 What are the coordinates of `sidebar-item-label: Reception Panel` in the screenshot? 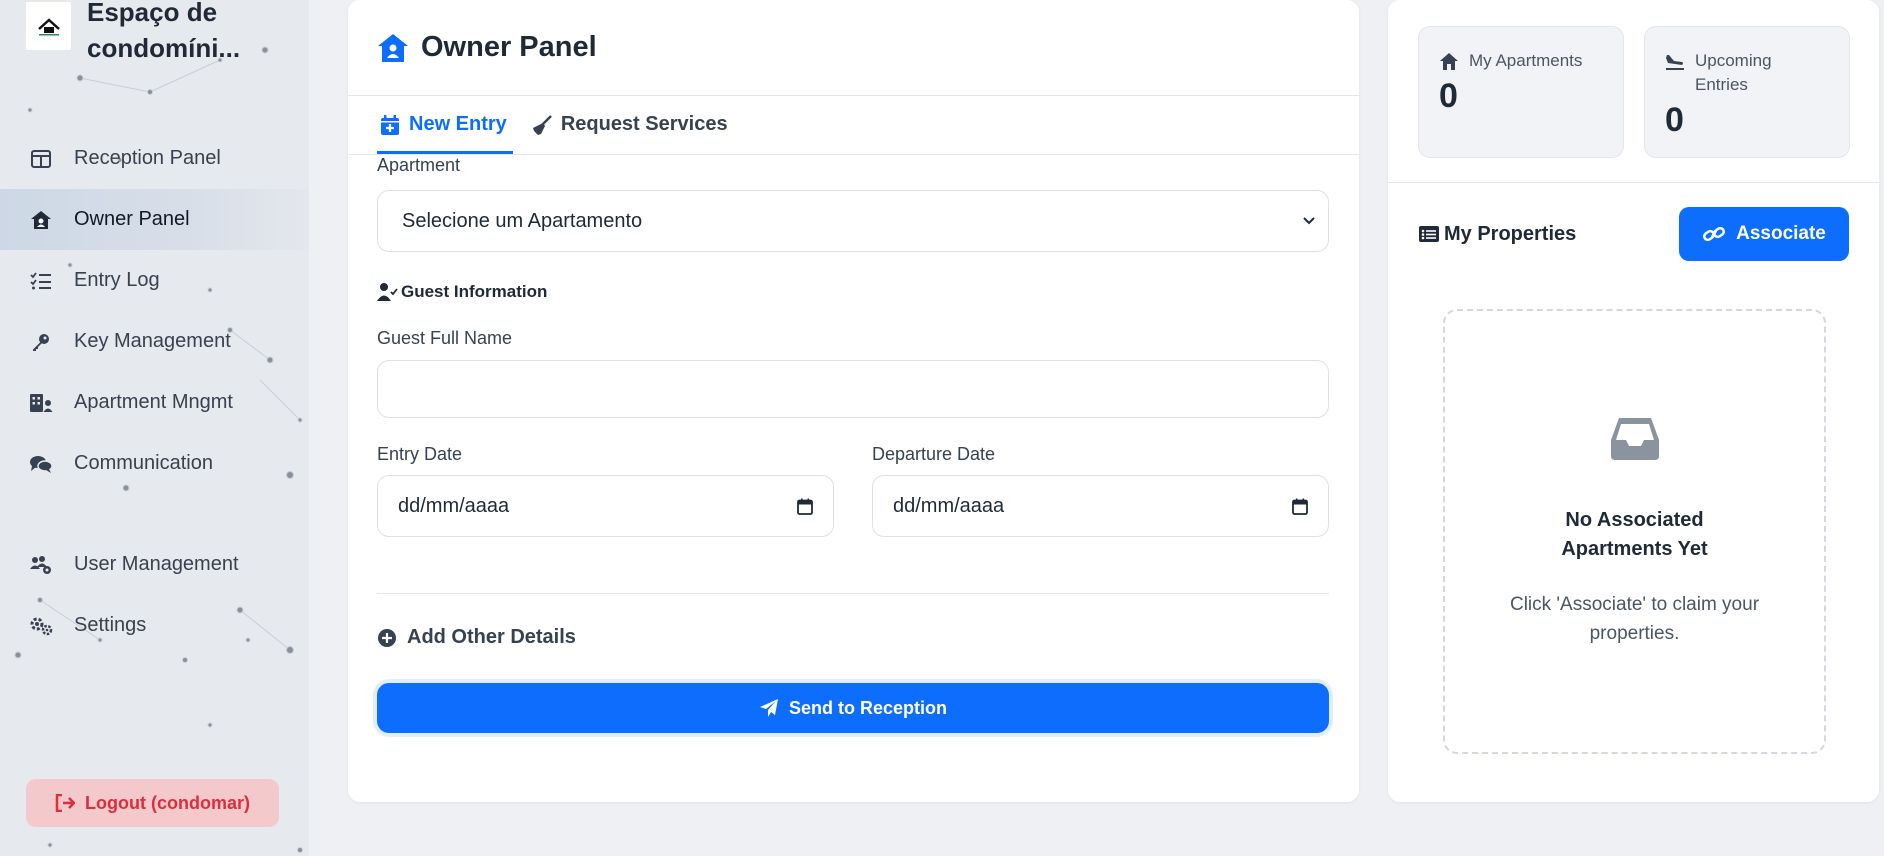 It's located at (147, 158).